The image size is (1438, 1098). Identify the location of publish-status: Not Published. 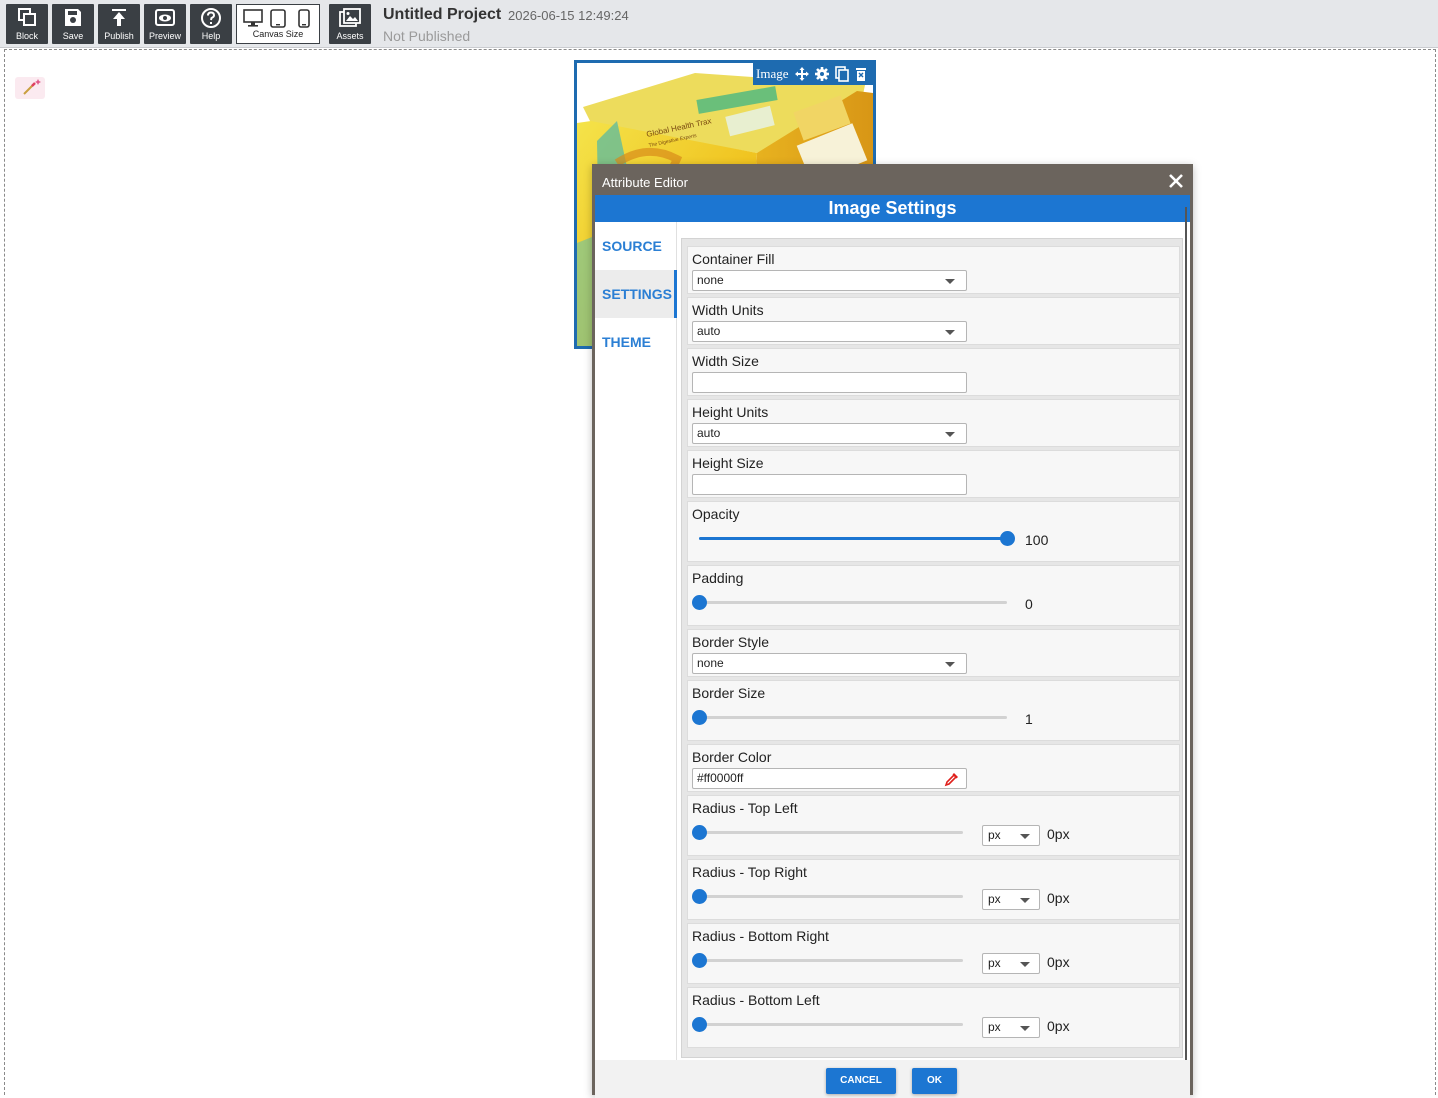
(427, 36).